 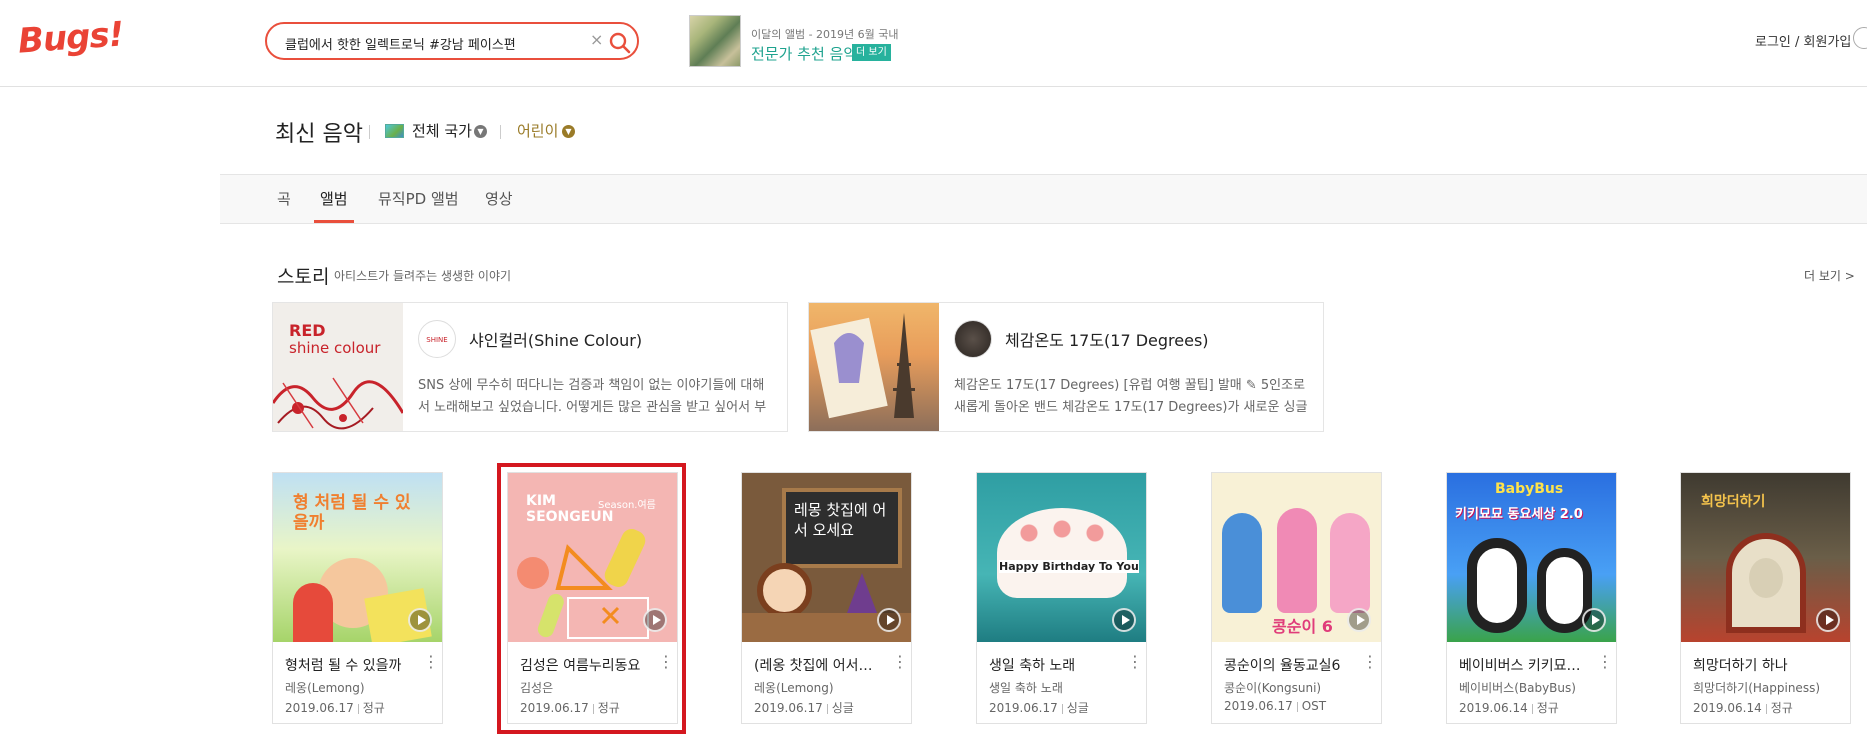 I want to click on album-cover: 희망더하기, so click(x=1765, y=557).